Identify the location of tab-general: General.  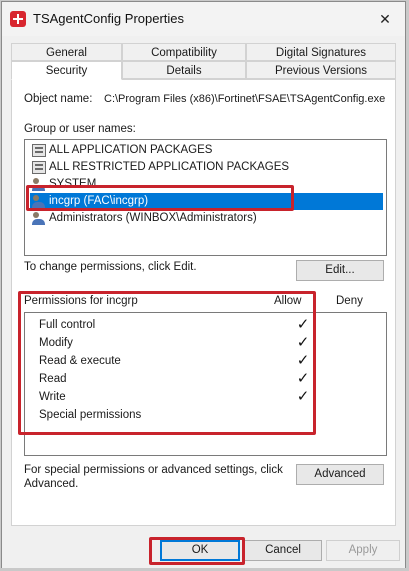
(66, 52).